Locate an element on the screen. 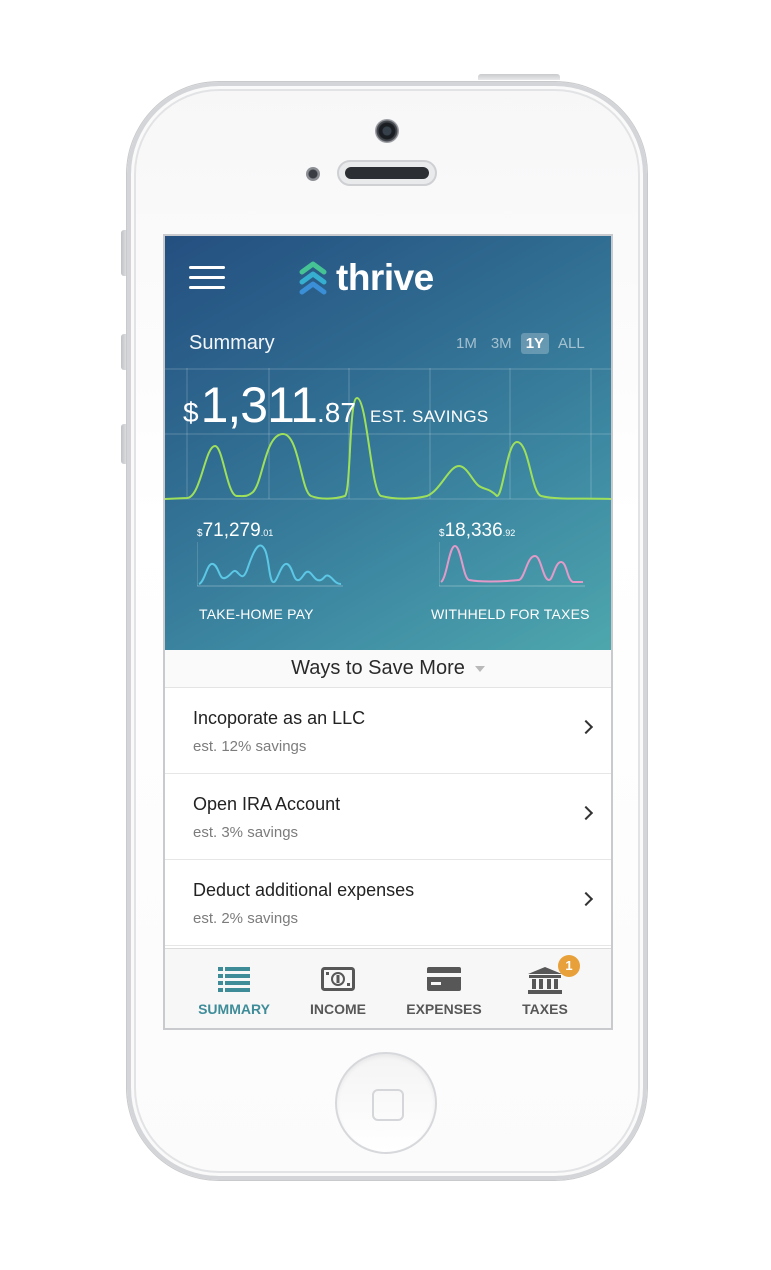  hamburger-menu-icon is located at coordinates (208, 278).